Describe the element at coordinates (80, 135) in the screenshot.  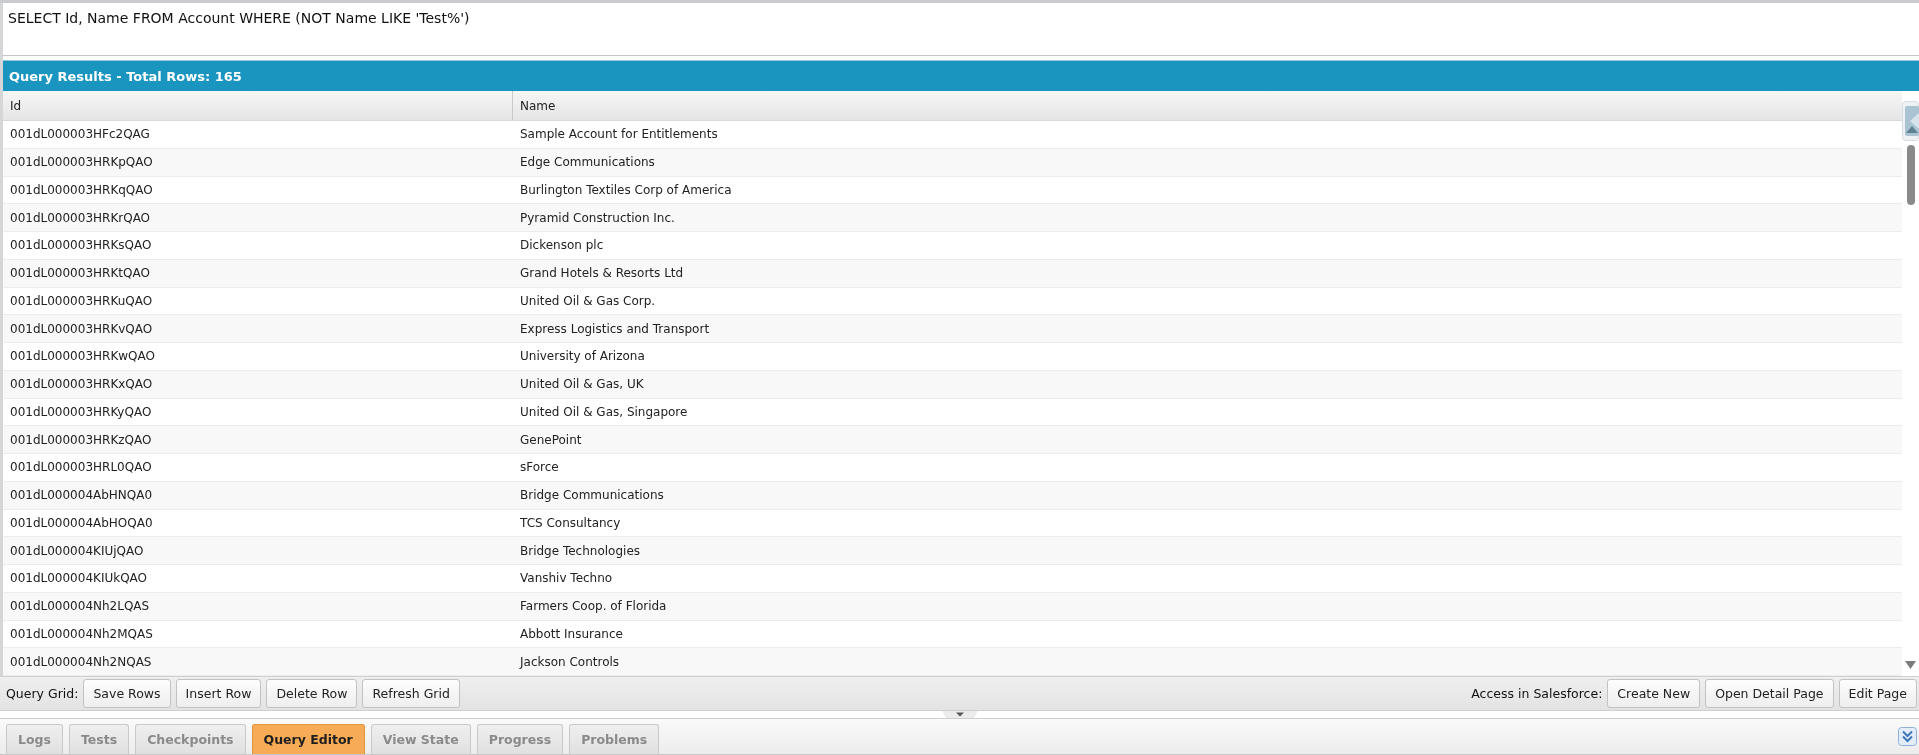
I see `table-cell-text: 001dL000003HFc2QAG` at that location.